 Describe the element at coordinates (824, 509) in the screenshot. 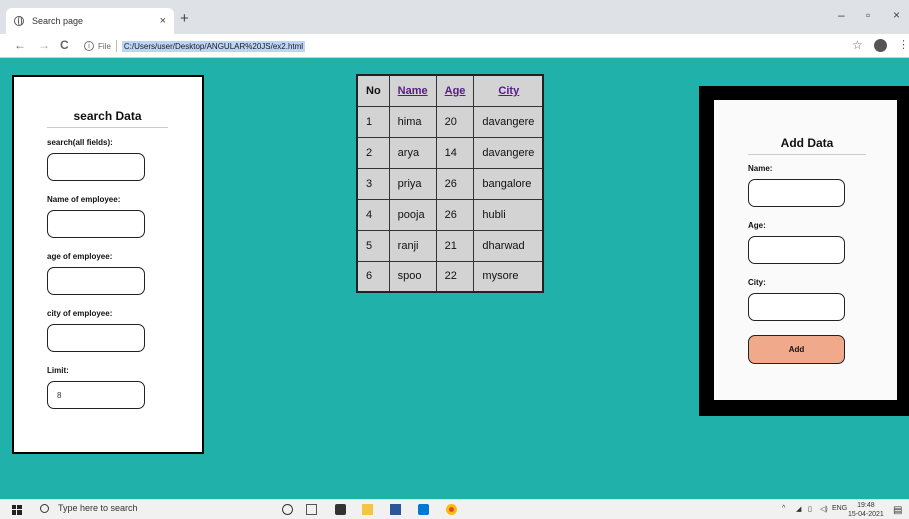

I see `volume-icon: ◁)` at that location.